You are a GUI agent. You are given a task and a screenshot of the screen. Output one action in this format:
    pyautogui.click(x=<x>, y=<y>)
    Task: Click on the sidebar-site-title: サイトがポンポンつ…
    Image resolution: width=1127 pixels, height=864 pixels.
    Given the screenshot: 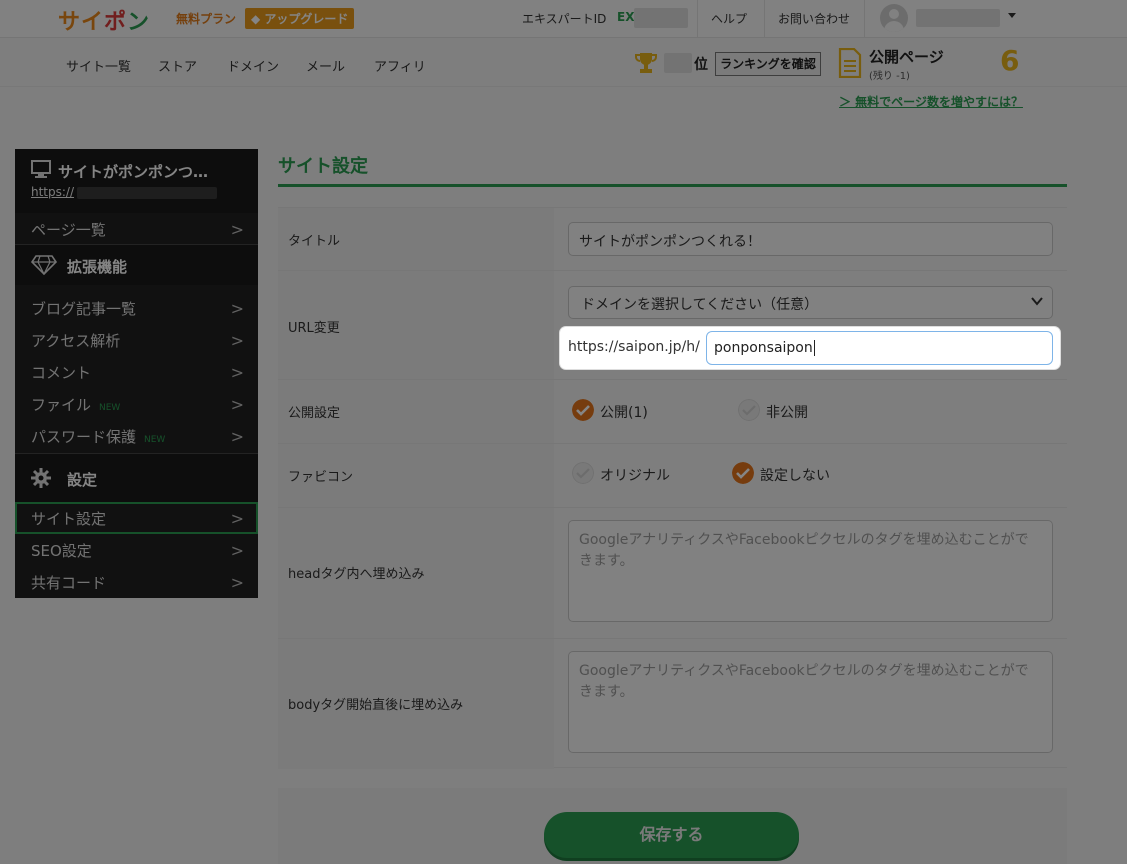 What is the action you would take?
    pyautogui.click(x=133, y=172)
    